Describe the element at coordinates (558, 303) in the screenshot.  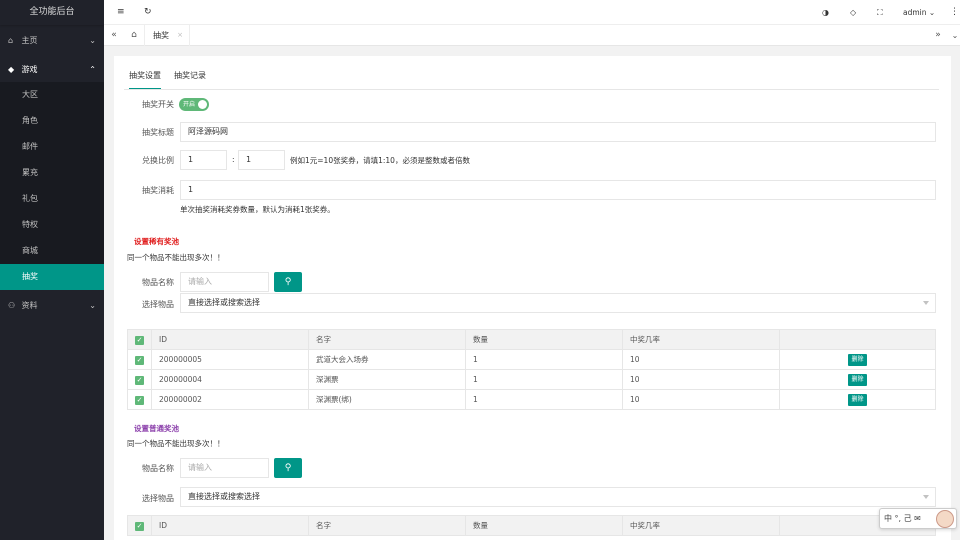
I see `rare-item-select: 直接选择或搜索选择` at that location.